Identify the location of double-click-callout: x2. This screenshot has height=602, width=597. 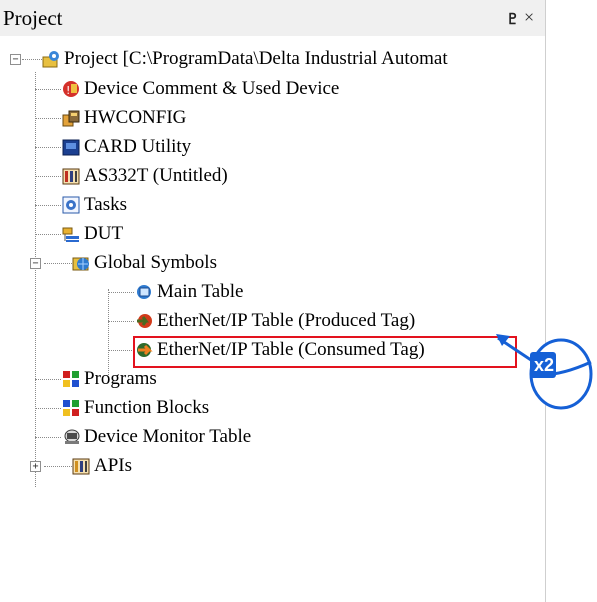
(546, 374).